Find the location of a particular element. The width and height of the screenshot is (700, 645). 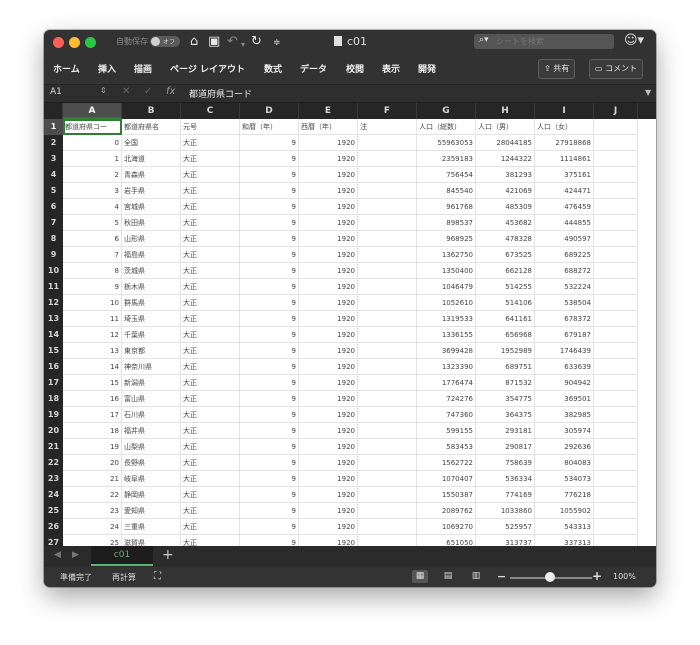

cell: 543313 is located at coordinates (564, 527).